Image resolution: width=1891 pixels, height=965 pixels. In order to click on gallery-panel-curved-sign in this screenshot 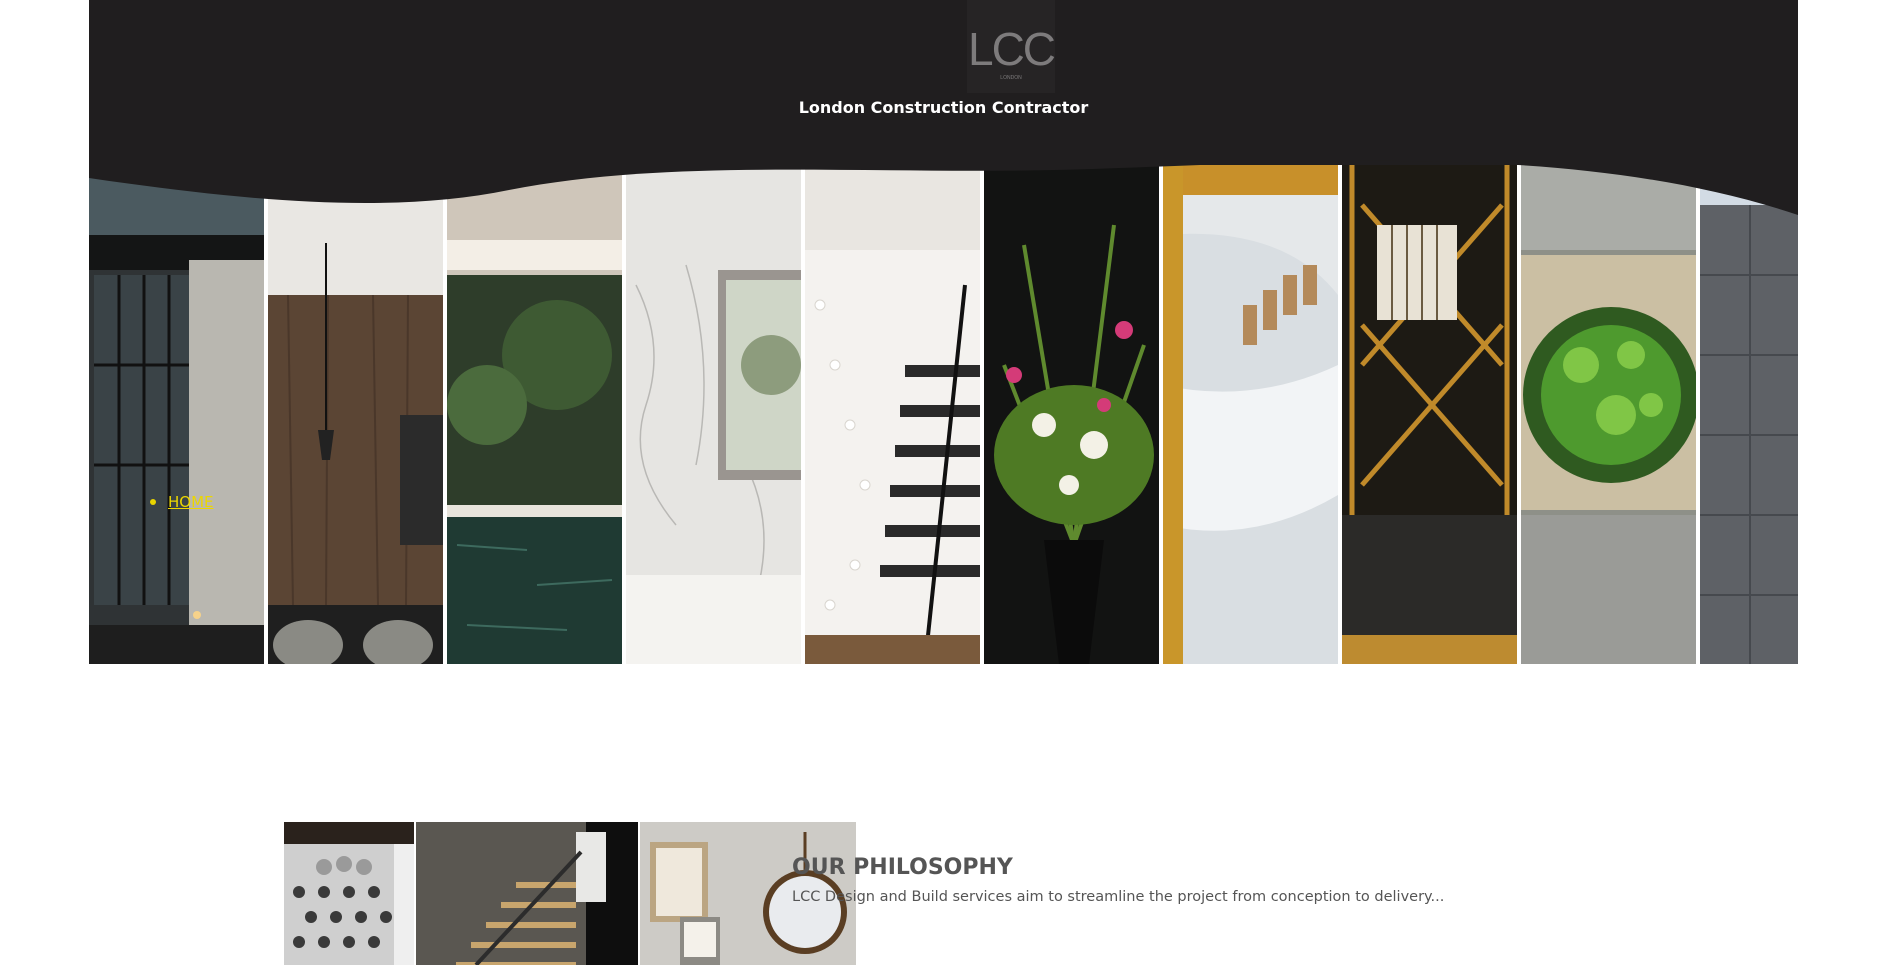, I will do `click(1250, 414)`.